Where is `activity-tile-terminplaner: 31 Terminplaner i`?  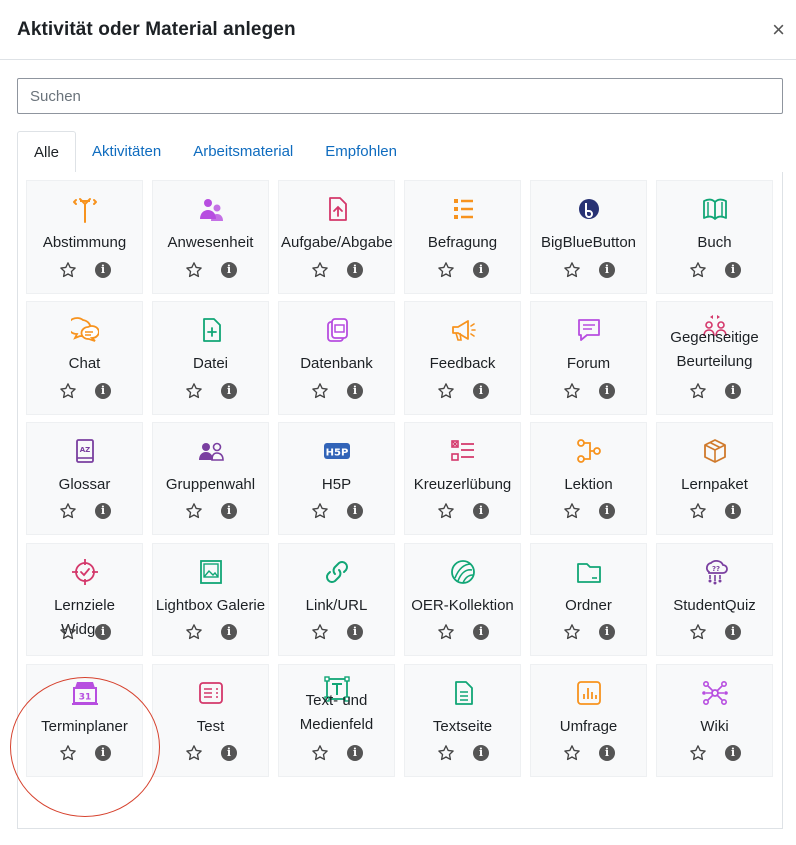 activity-tile-terminplaner: 31 Terminplaner i is located at coordinates (84, 720).